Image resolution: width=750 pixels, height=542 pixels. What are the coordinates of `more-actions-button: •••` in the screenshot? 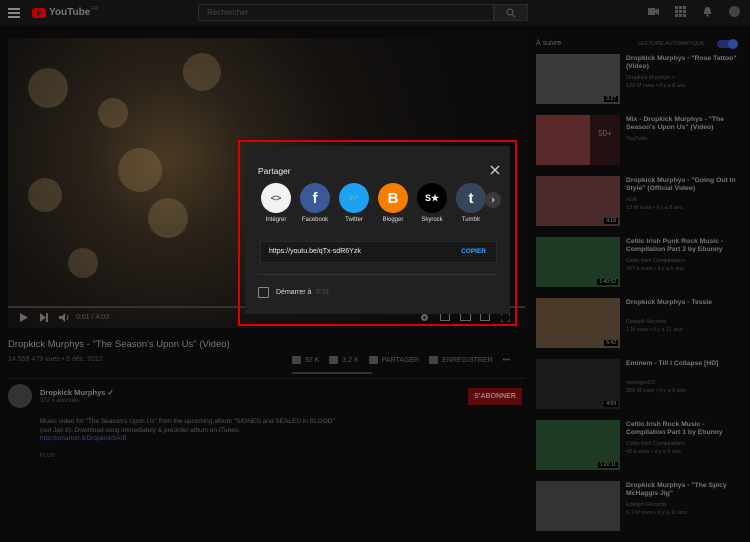 It's located at (506, 360).